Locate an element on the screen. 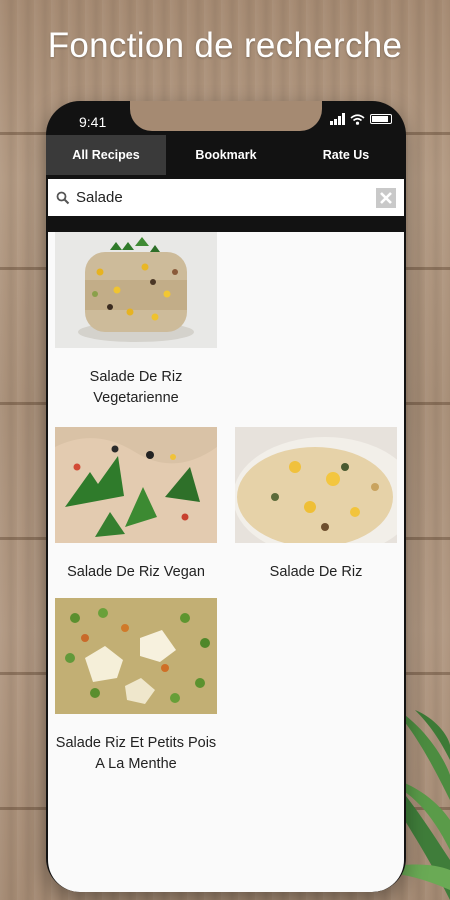 Image resolution: width=450 pixels, height=900 pixels. recipe-title: Salade De Riz Vegan is located at coordinates (136, 572).